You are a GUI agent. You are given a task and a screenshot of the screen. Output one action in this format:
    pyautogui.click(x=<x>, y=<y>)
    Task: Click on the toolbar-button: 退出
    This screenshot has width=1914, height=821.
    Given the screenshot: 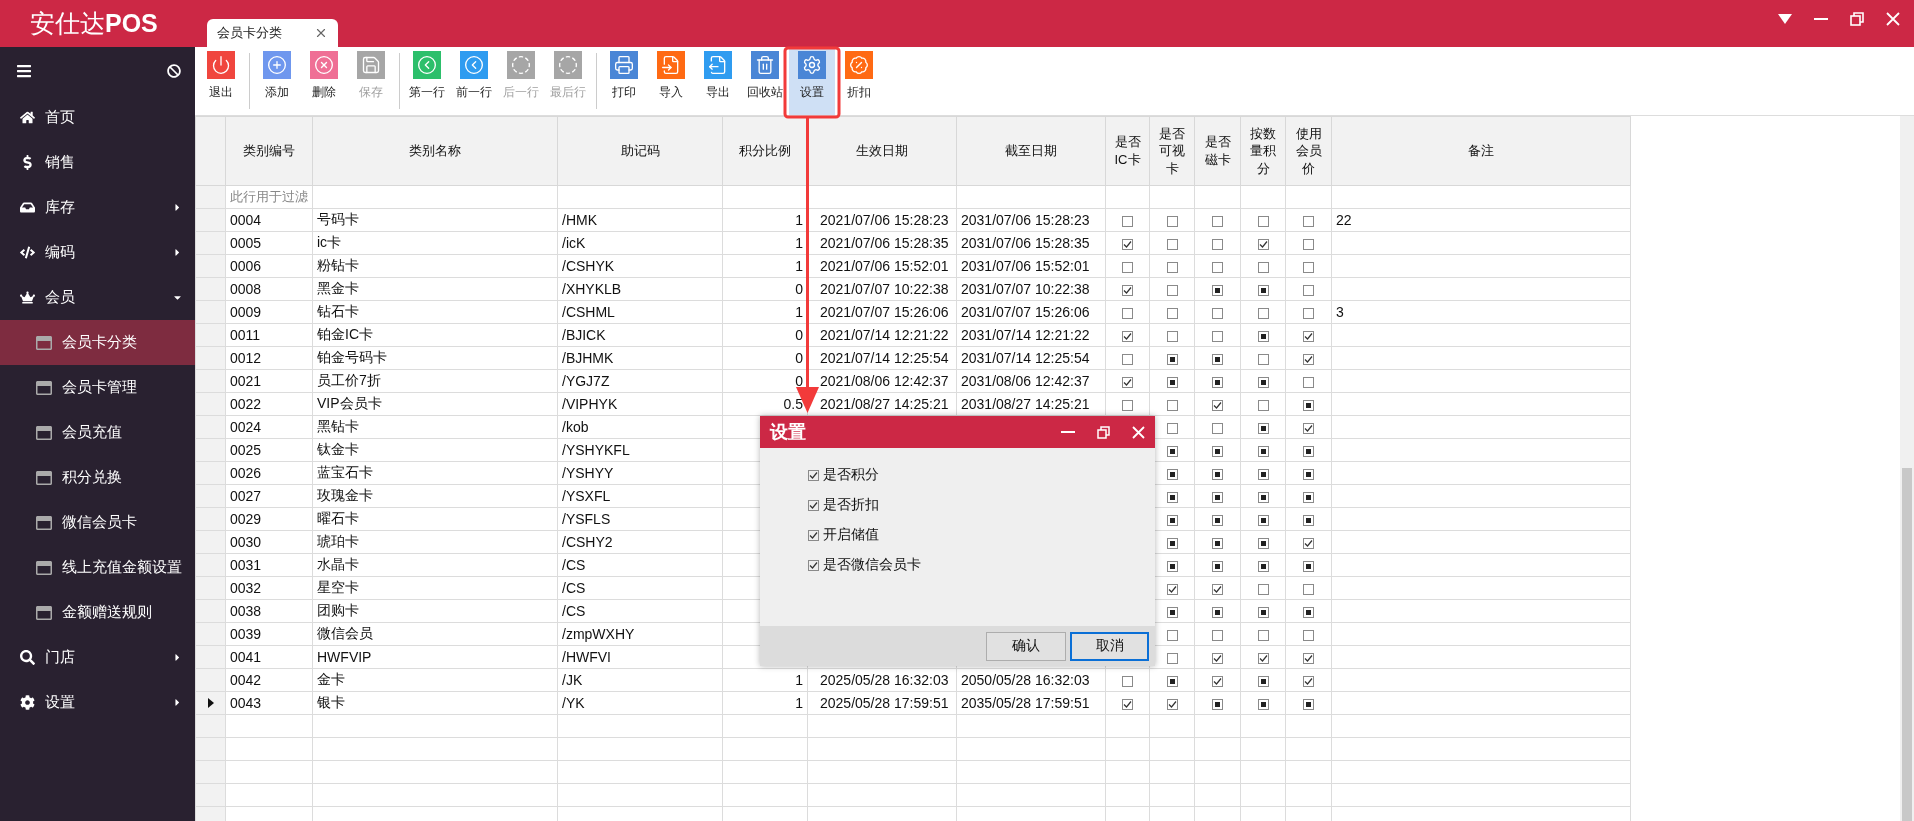 What is the action you would take?
    pyautogui.click(x=221, y=81)
    